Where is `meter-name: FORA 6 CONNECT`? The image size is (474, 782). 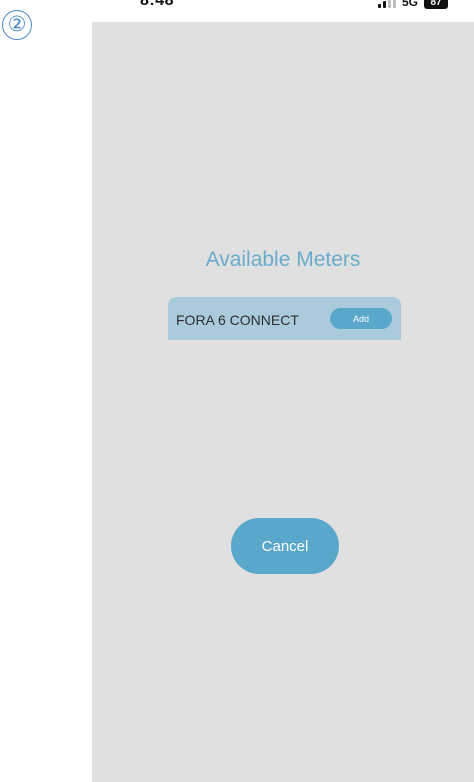
meter-name: FORA 6 CONNECT is located at coordinates (237, 320).